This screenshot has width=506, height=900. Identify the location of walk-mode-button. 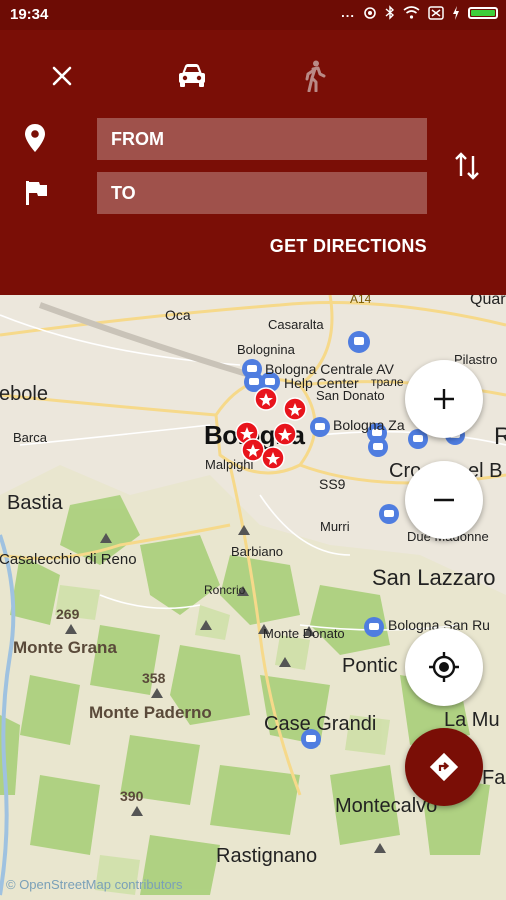
(315, 76).